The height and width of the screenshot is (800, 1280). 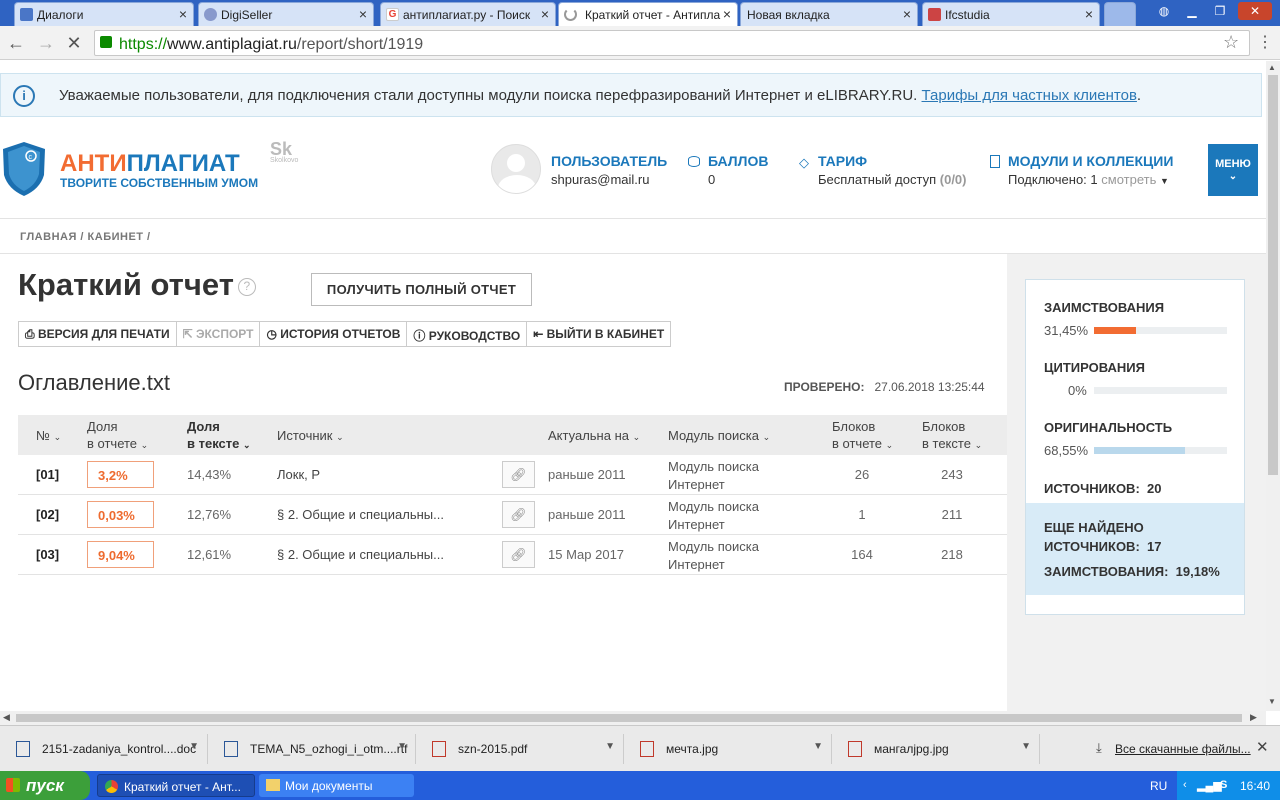 What do you see at coordinates (1272, 701) in the screenshot?
I see `scroll-down-icon: ▼` at bounding box center [1272, 701].